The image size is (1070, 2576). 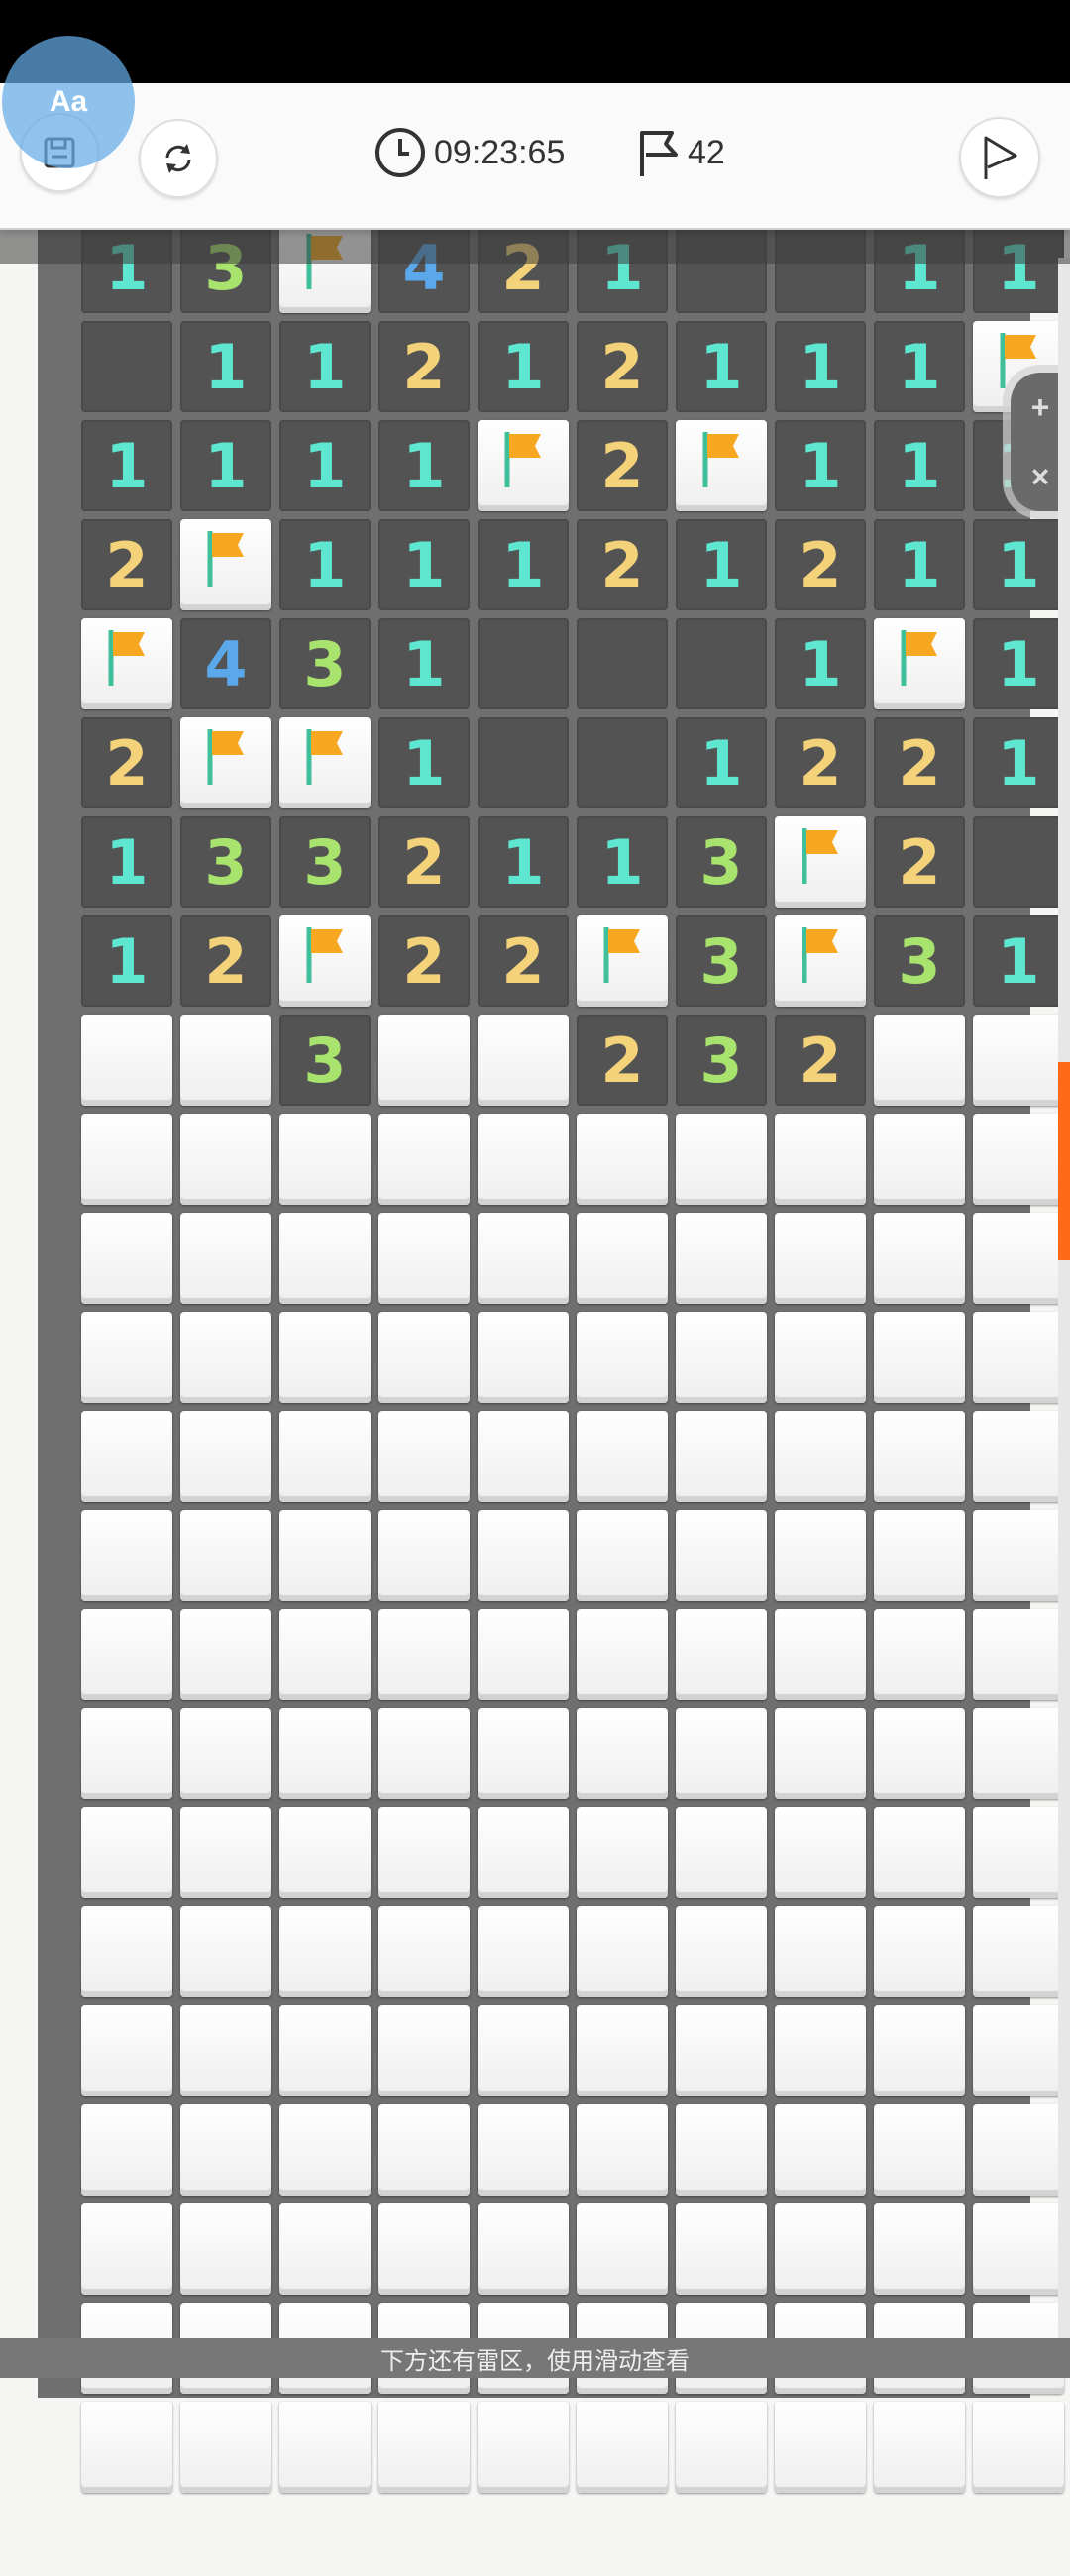 What do you see at coordinates (1064, 1318) in the screenshot?
I see `scroll-track` at bounding box center [1064, 1318].